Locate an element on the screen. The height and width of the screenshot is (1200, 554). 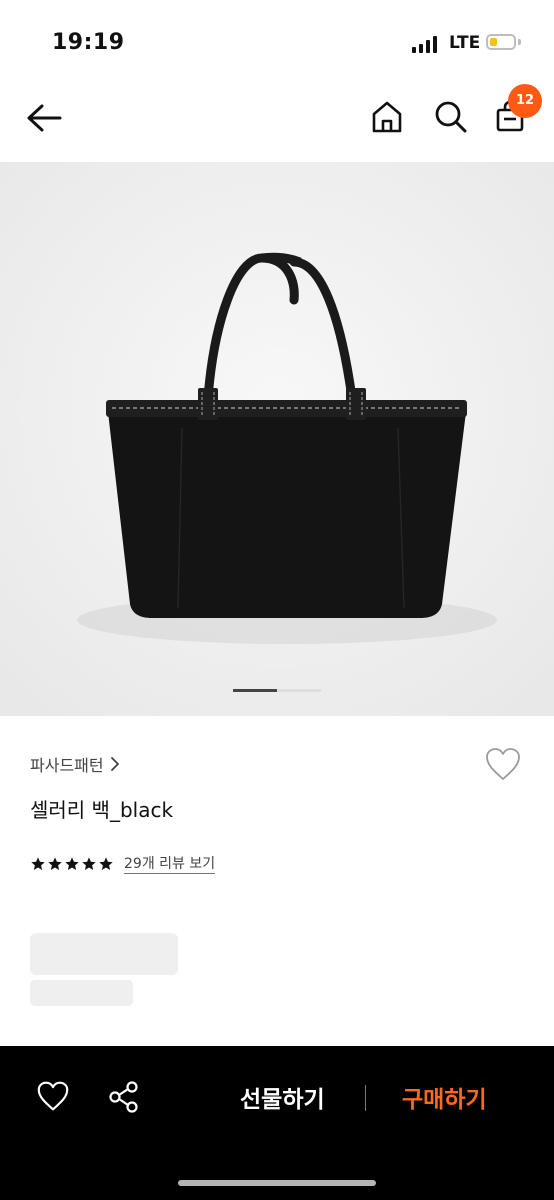
back-button is located at coordinates (44, 120).